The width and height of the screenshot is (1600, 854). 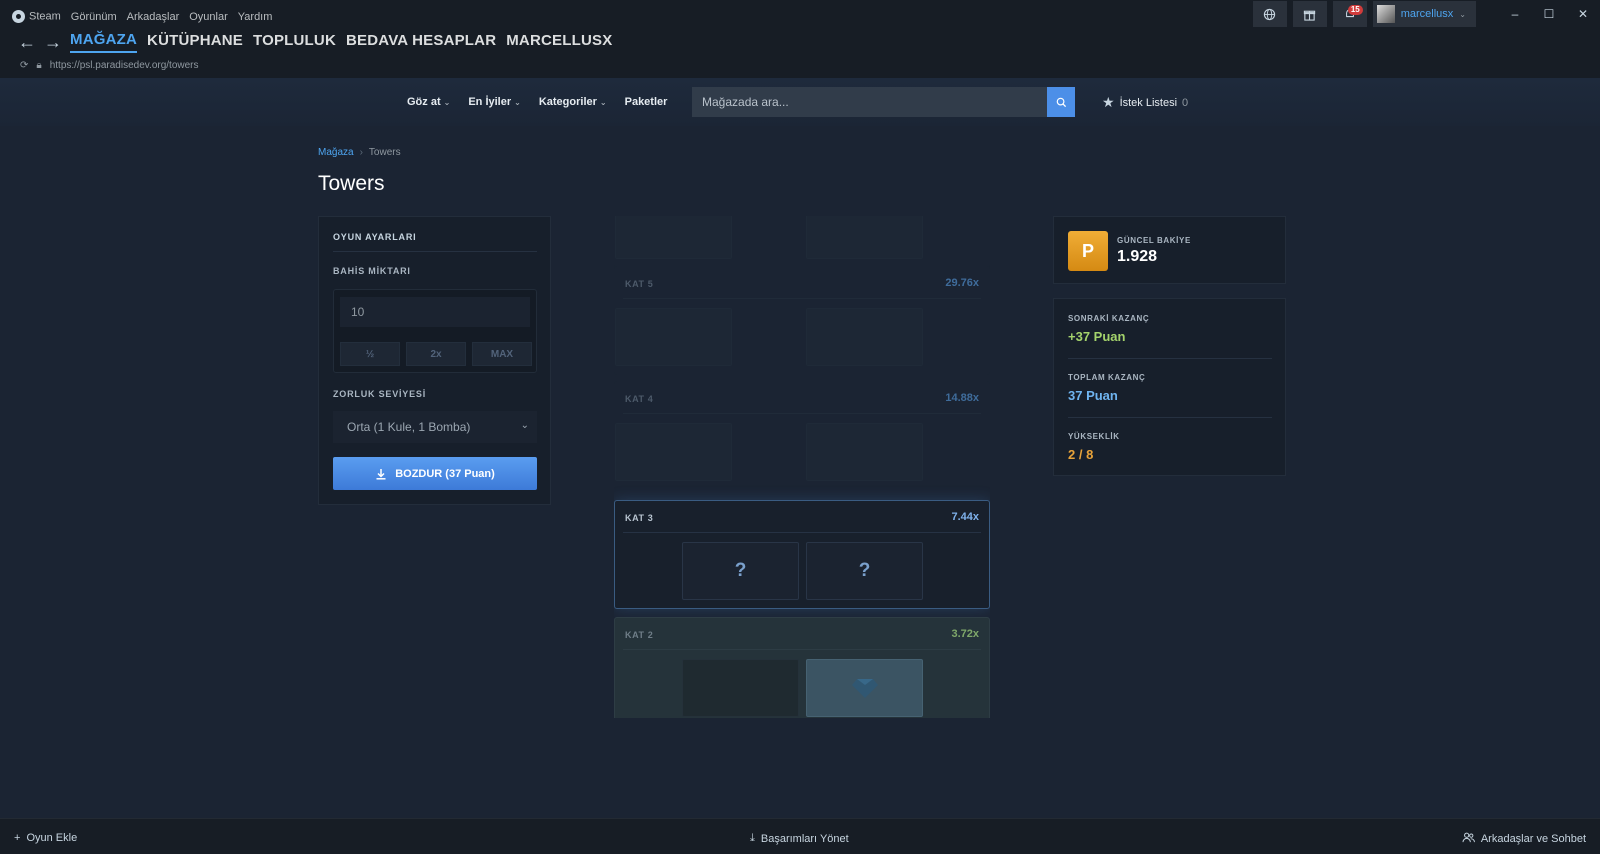 What do you see at coordinates (372, 271) in the screenshot?
I see `bet-amount-label: BAHİS MİKTARI` at bounding box center [372, 271].